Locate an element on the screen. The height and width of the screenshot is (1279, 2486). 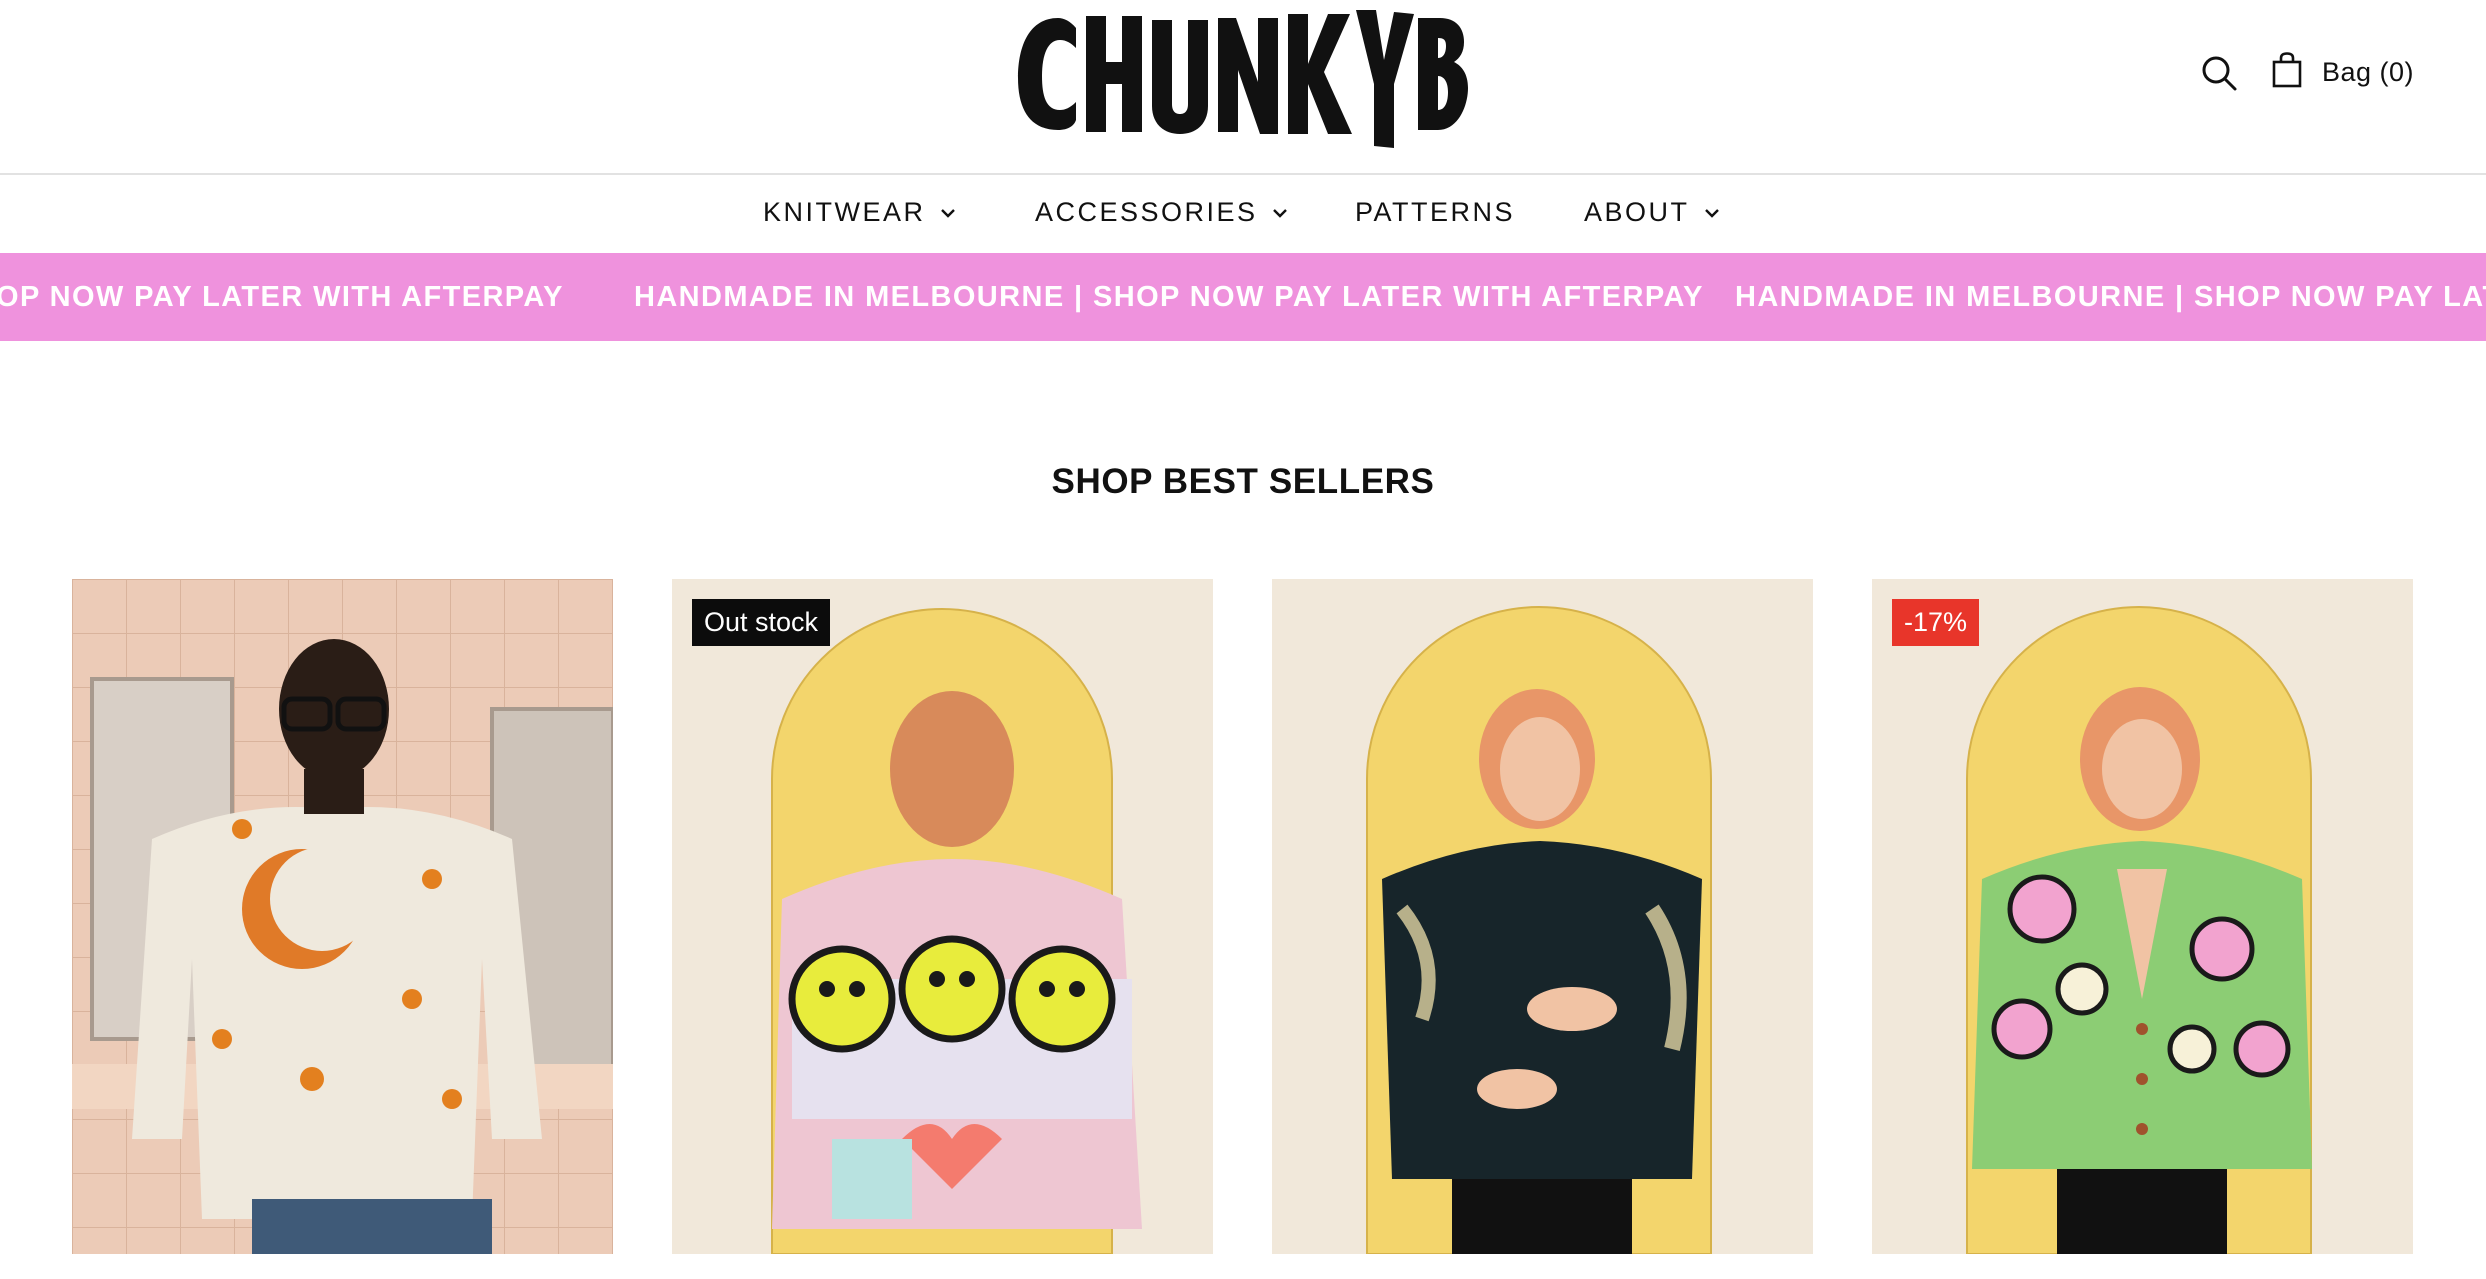
bag-button: Bag (0) is located at coordinates (2343, 72).